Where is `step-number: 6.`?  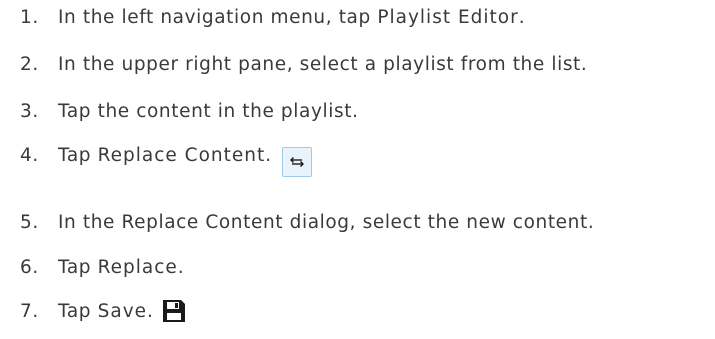 step-number: 6. is located at coordinates (29, 267).